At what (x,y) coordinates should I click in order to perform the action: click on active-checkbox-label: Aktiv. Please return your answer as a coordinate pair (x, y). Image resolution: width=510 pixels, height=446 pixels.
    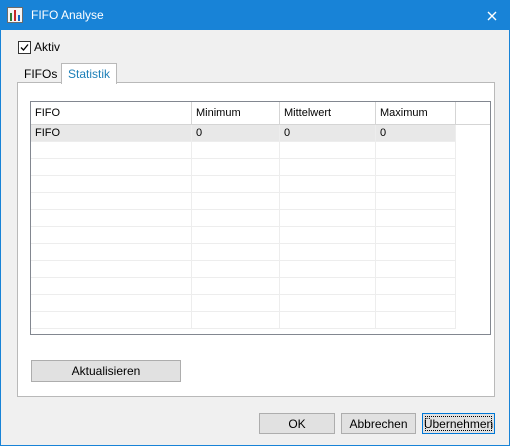
    Looking at the image, I should click on (47, 47).